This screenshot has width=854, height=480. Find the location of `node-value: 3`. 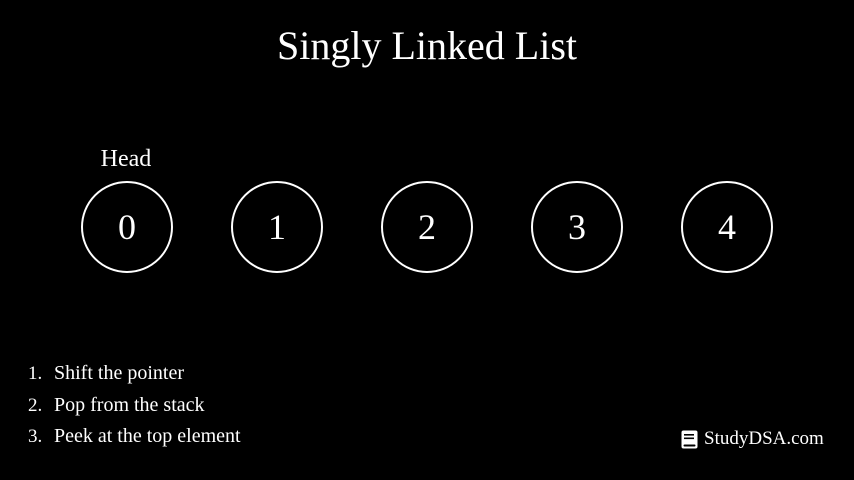

node-value: 3 is located at coordinates (577, 227).